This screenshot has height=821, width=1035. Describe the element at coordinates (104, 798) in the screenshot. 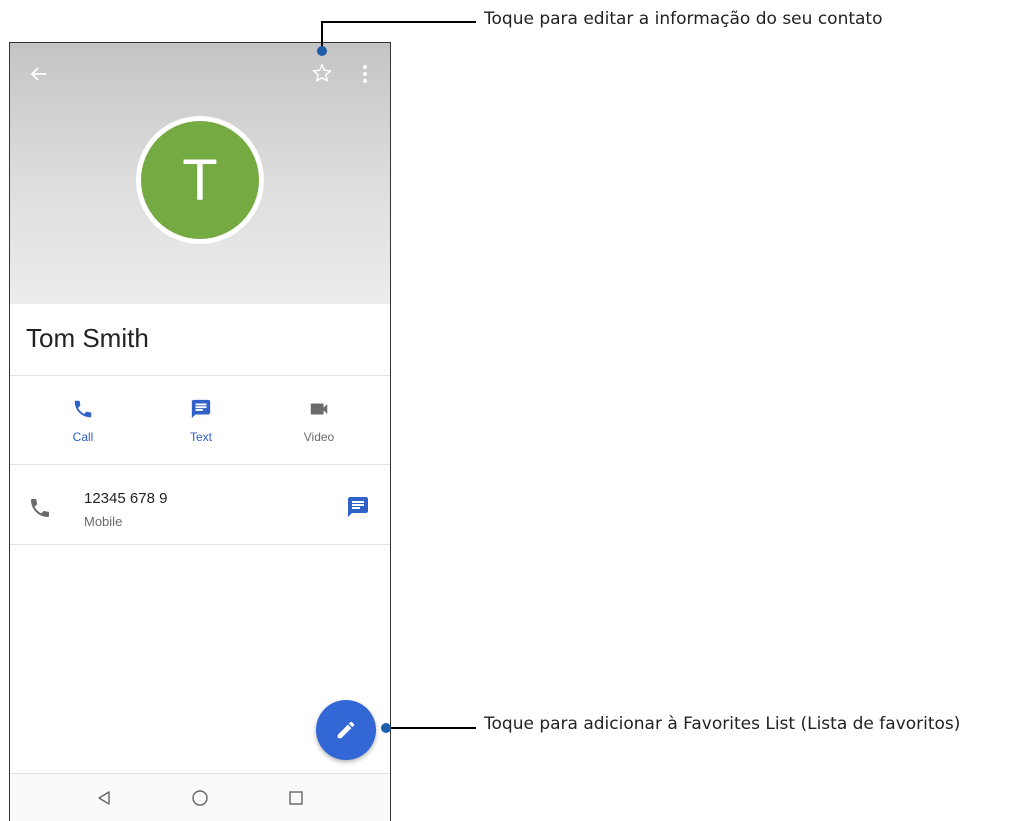

I see `back-triangle-icon` at that location.